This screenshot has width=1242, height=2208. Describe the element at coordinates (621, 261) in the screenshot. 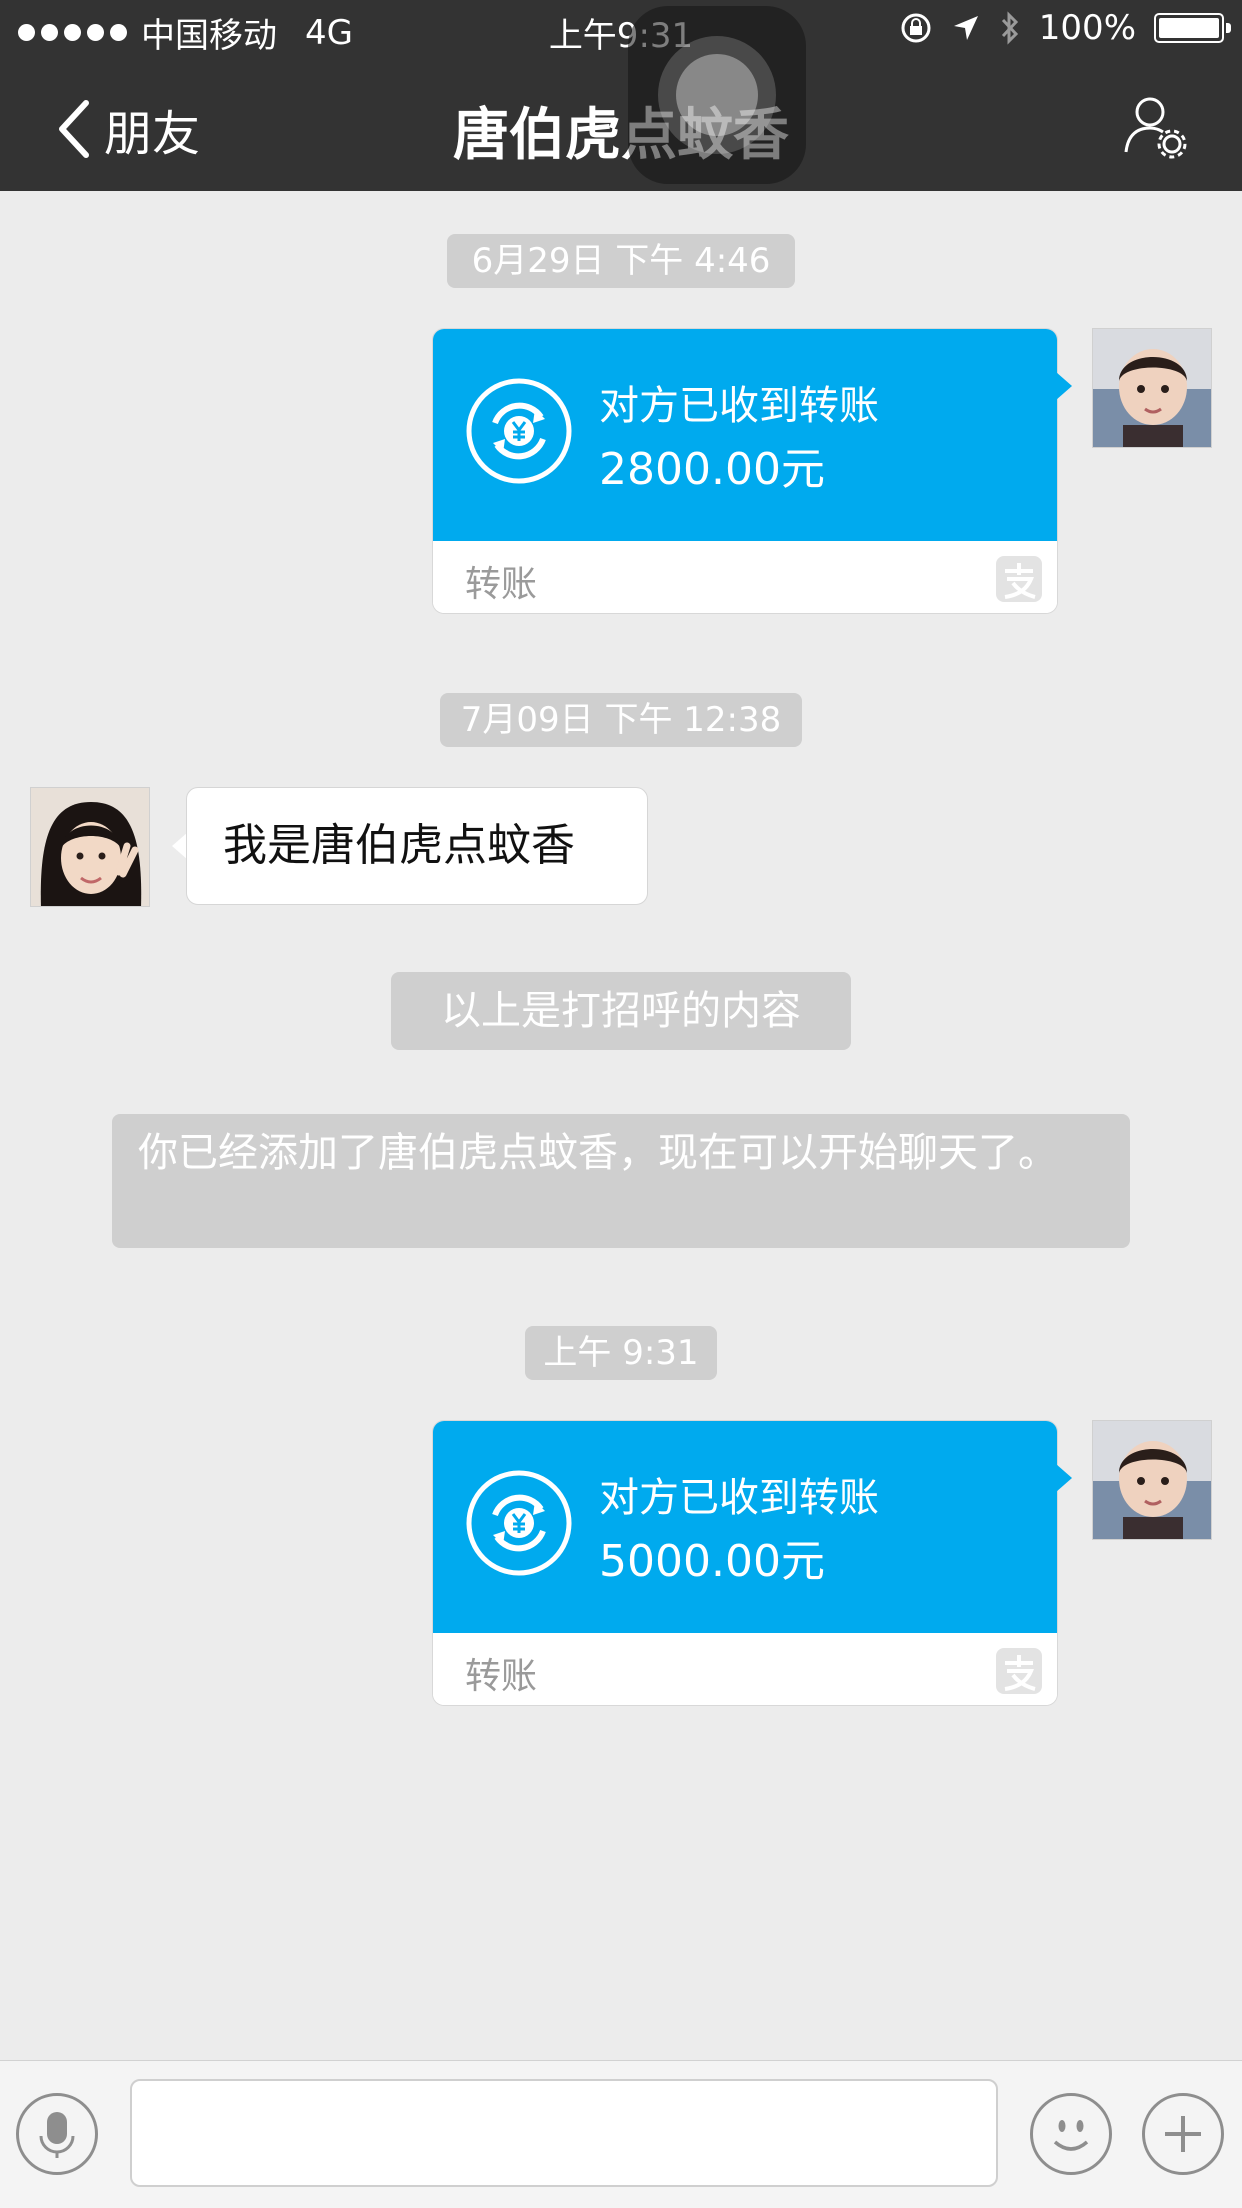

I see `timestamp-chip: 6月29日 下午 4:46` at that location.